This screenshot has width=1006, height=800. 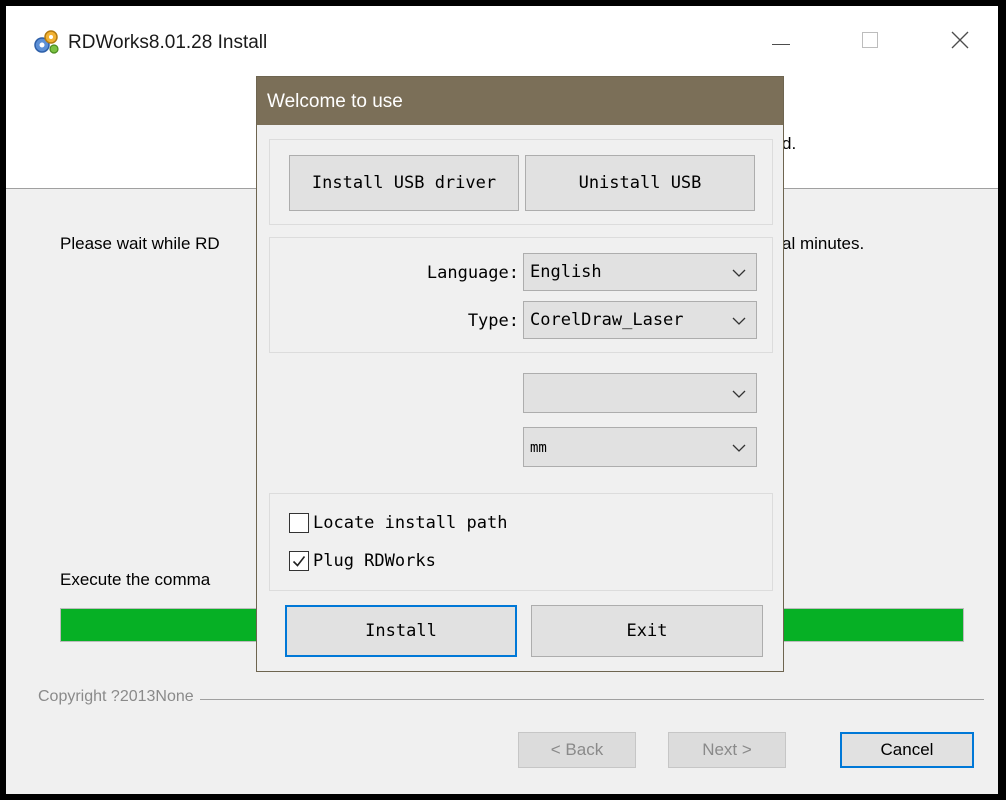 What do you see at coordinates (493, 321) in the screenshot?
I see `type-label: Type:` at bounding box center [493, 321].